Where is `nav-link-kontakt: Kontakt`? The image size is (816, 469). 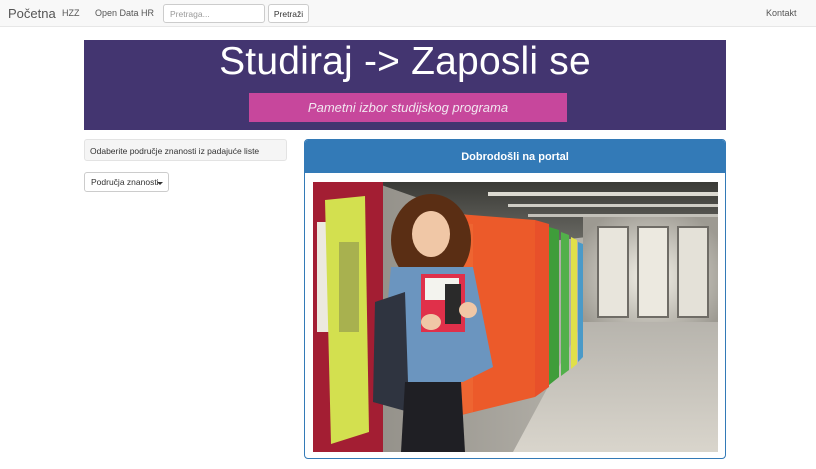 nav-link-kontakt: Kontakt is located at coordinates (781, 13).